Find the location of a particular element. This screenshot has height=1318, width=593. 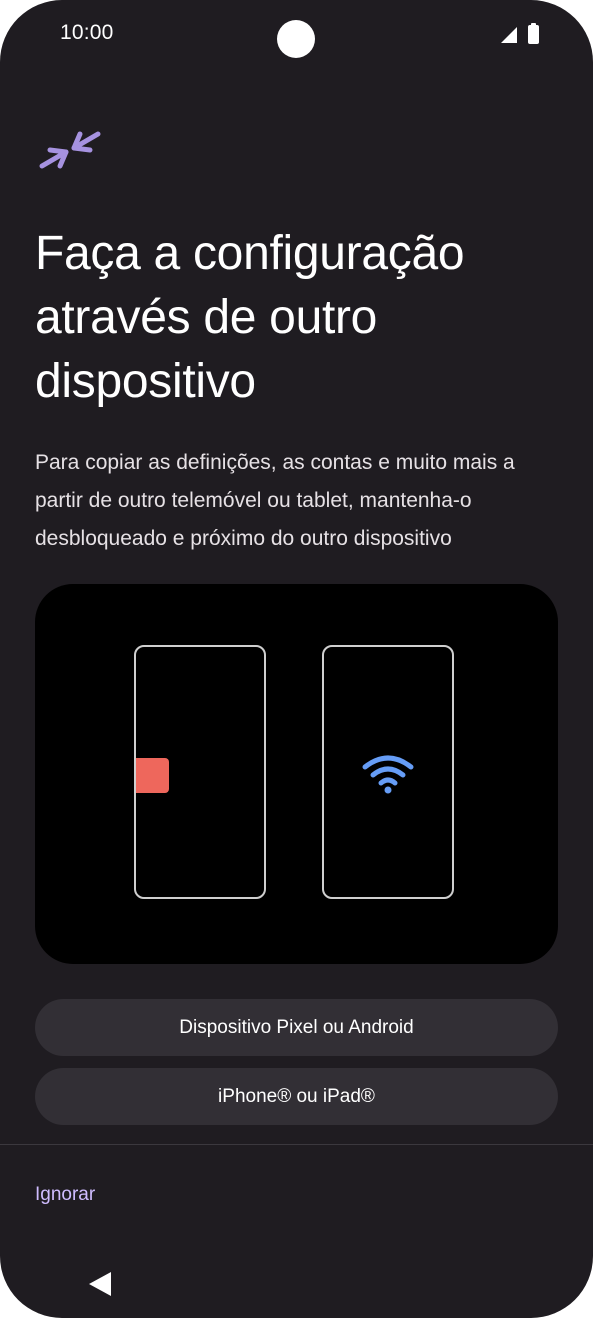

wifi-icon is located at coordinates (388, 774).